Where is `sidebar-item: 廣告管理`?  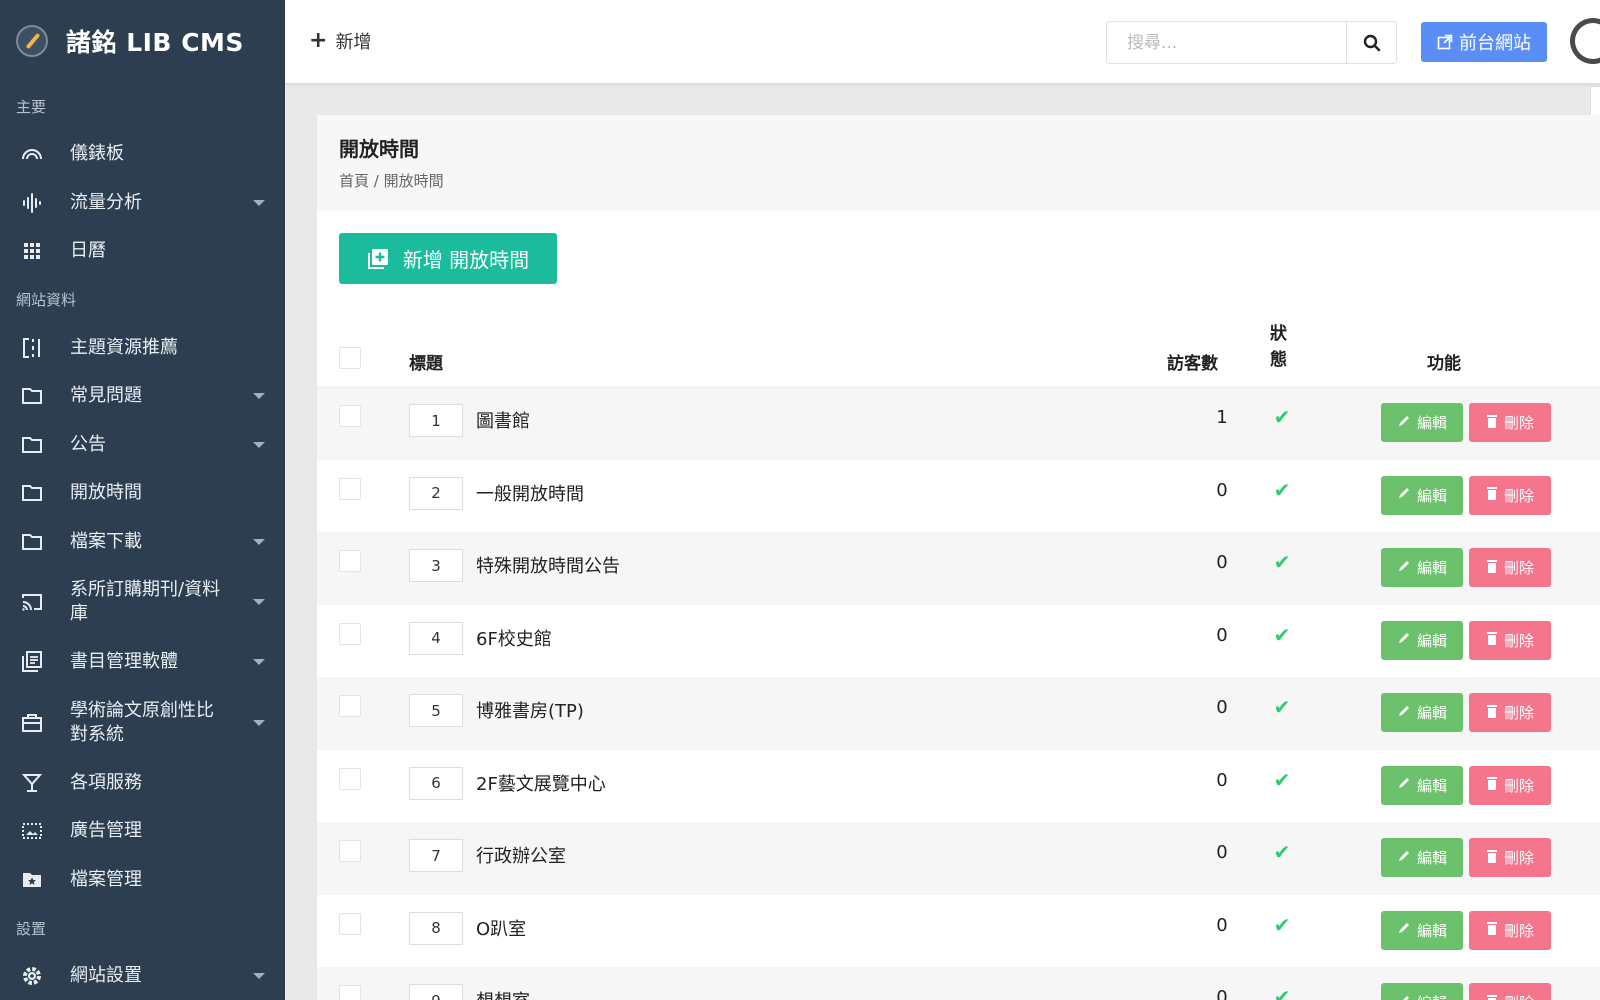
sidebar-item: 廣告管理 is located at coordinates (142, 831).